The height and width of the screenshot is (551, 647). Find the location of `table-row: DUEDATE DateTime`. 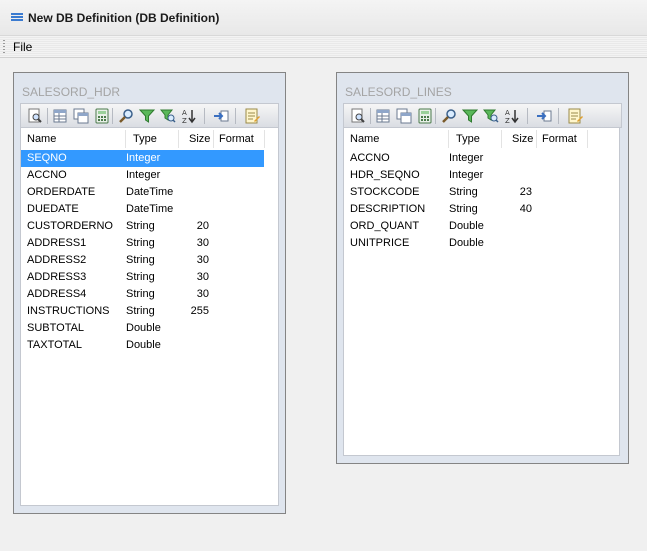

table-row: DUEDATE DateTime is located at coordinates (142, 209).